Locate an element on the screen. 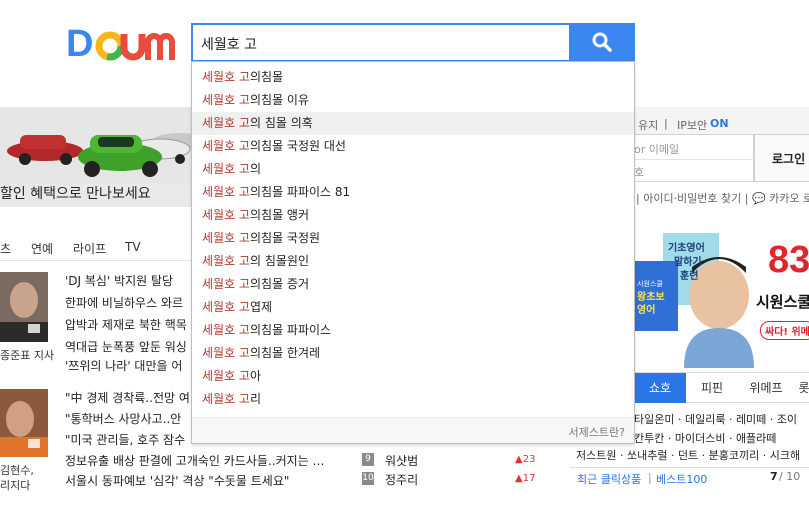  nav-item-tv: TV is located at coordinates (133, 247).